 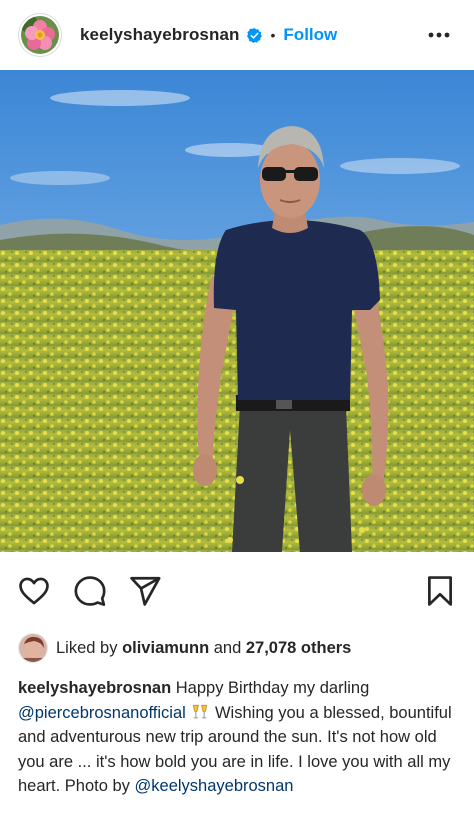 I want to click on save-button, so click(x=440, y=591).